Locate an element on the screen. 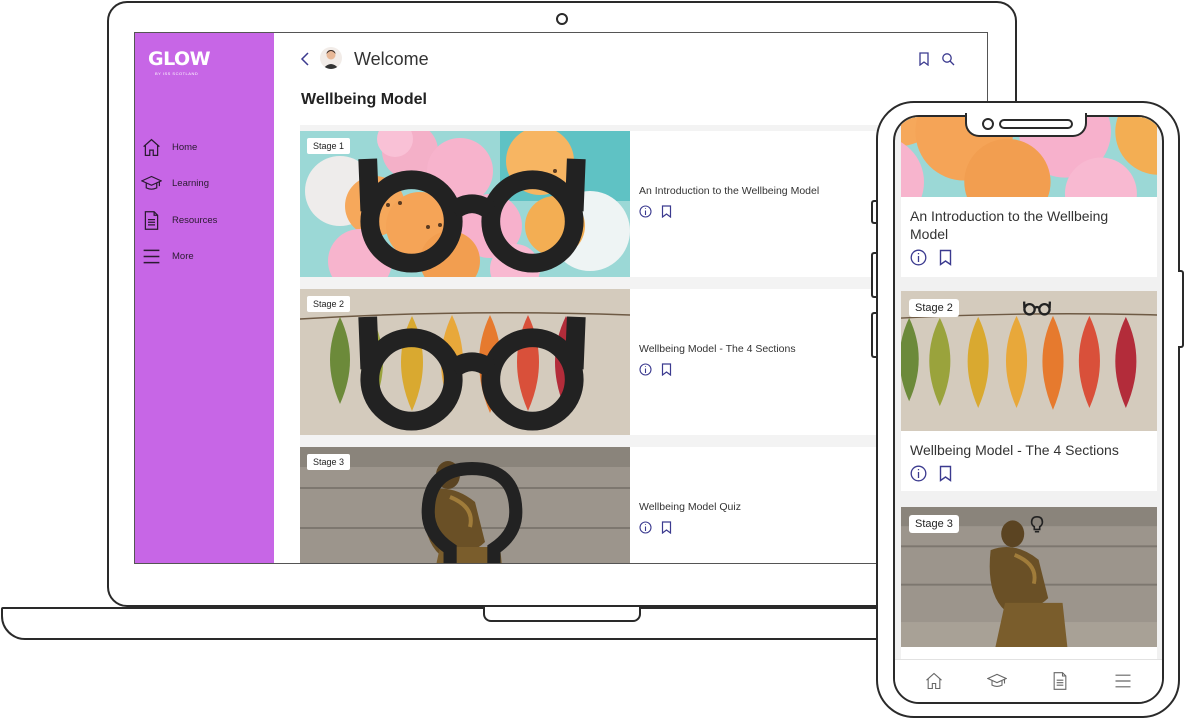 This screenshot has height=719, width=1184. sidebar-item-resources: Resources is located at coordinates (206, 220).